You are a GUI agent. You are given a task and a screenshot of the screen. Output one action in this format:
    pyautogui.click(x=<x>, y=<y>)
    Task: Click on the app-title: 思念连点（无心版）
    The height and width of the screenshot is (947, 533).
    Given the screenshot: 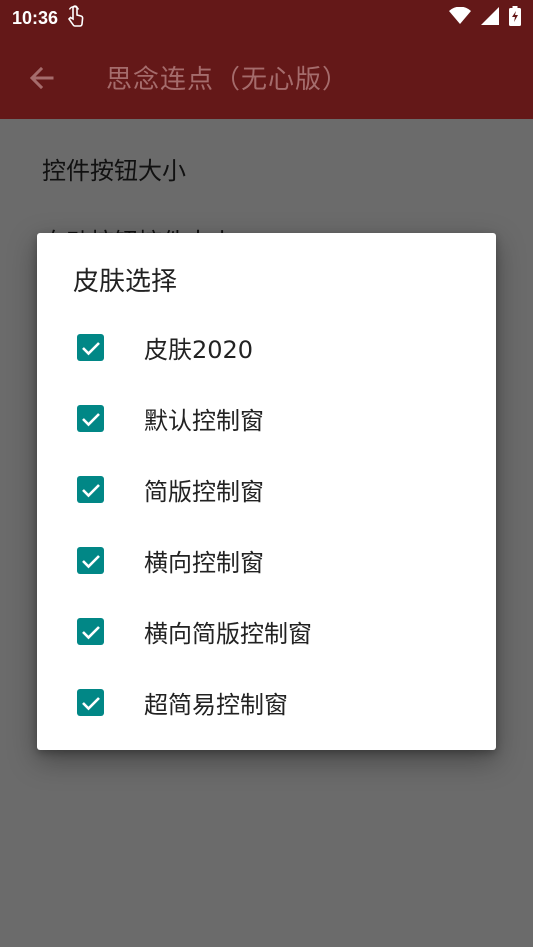 What is the action you would take?
    pyautogui.click(x=228, y=80)
    